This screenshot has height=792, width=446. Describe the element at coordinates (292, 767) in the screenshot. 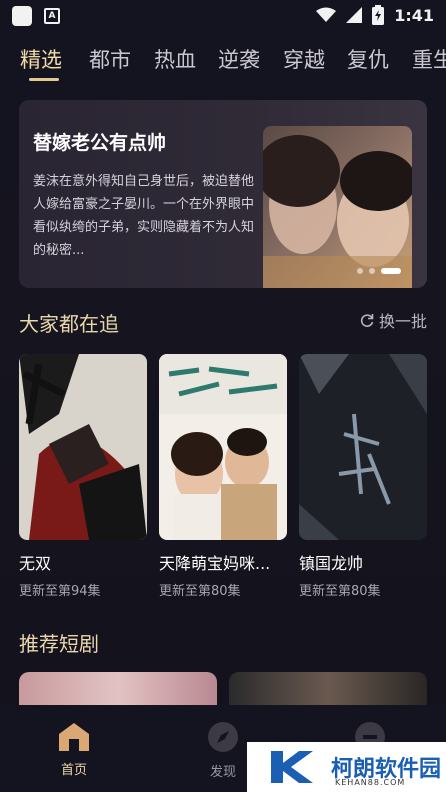

I see `watermark-logo-icon` at that location.